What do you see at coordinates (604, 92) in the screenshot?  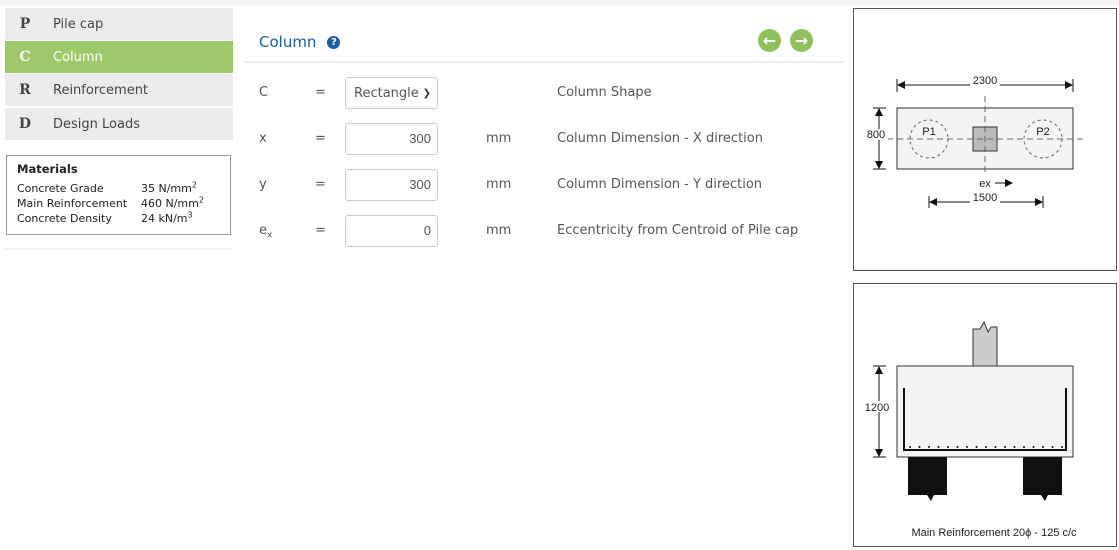 I see `description: Column Shape` at bounding box center [604, 92].